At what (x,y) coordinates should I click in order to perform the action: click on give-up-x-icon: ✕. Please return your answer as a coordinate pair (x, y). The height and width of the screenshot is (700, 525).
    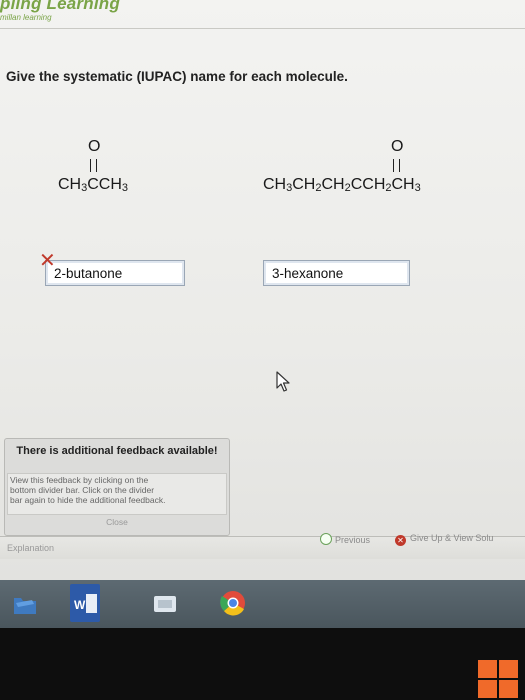
    Looking at the image, I should click on (400, 540).